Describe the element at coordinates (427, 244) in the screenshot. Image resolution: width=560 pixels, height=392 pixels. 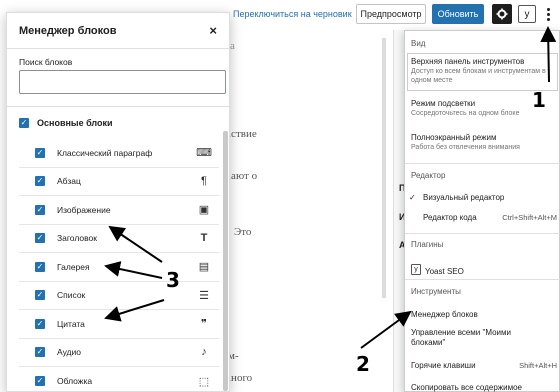
I see `section-title-plugins: Плагины` at that location.